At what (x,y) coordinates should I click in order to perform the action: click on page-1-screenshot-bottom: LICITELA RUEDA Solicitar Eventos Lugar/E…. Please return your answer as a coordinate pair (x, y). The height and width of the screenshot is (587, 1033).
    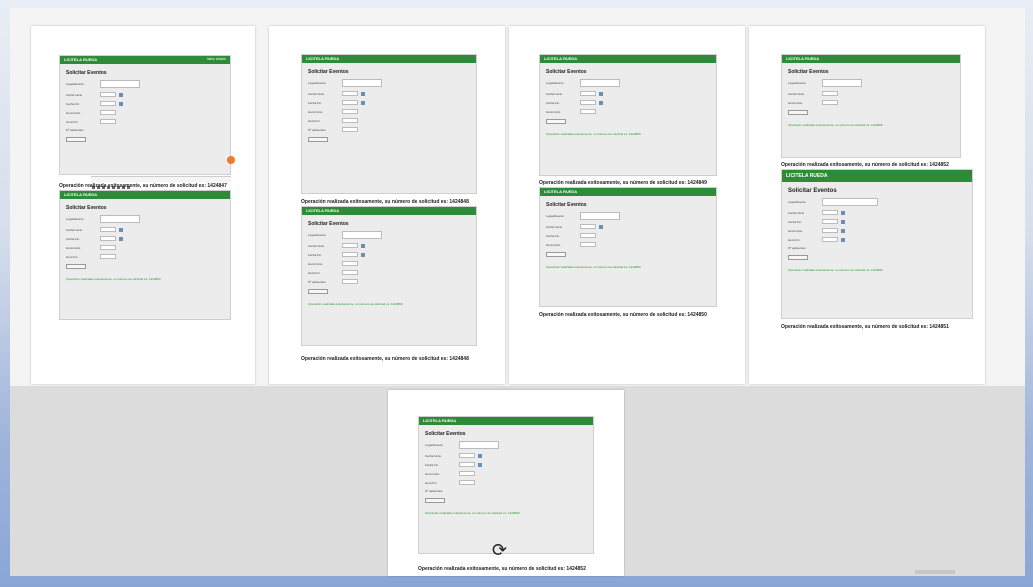
    Looking at the image, I should click on (145, 255).